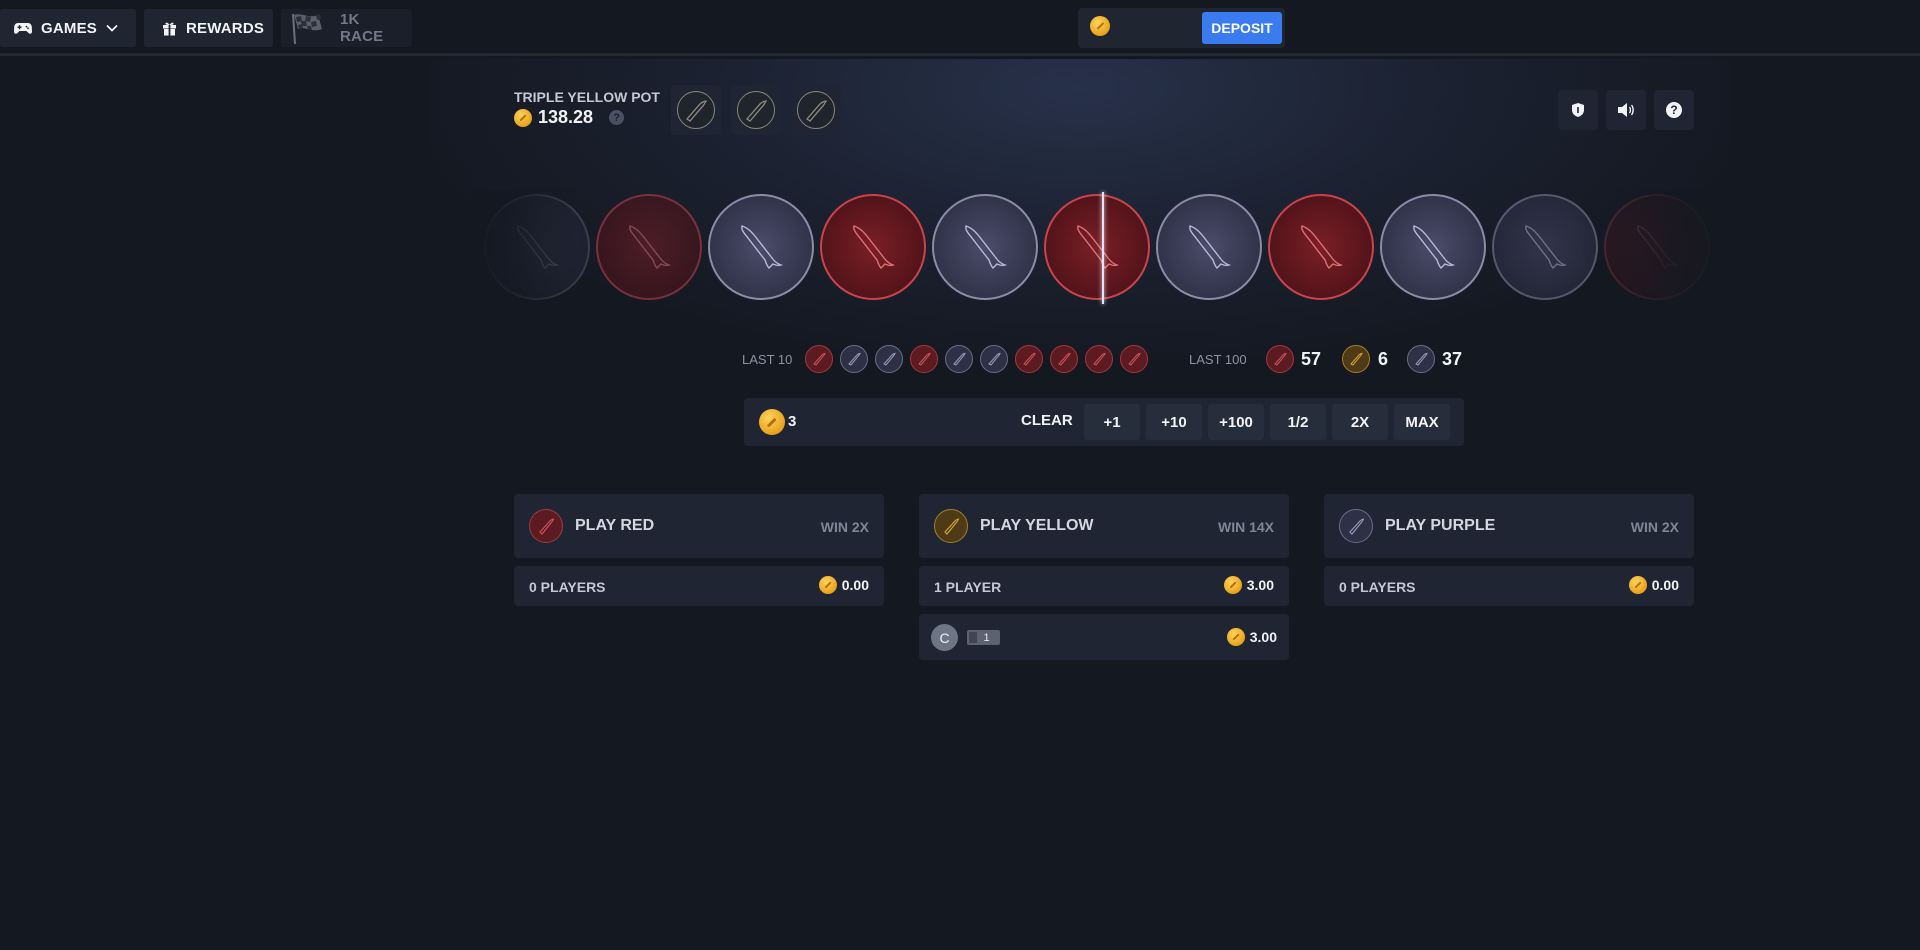 The image size is (1920, 950). Describe the element at coordinates (546, 526) in the screenshot. I see `red-knife-icon` at that location.